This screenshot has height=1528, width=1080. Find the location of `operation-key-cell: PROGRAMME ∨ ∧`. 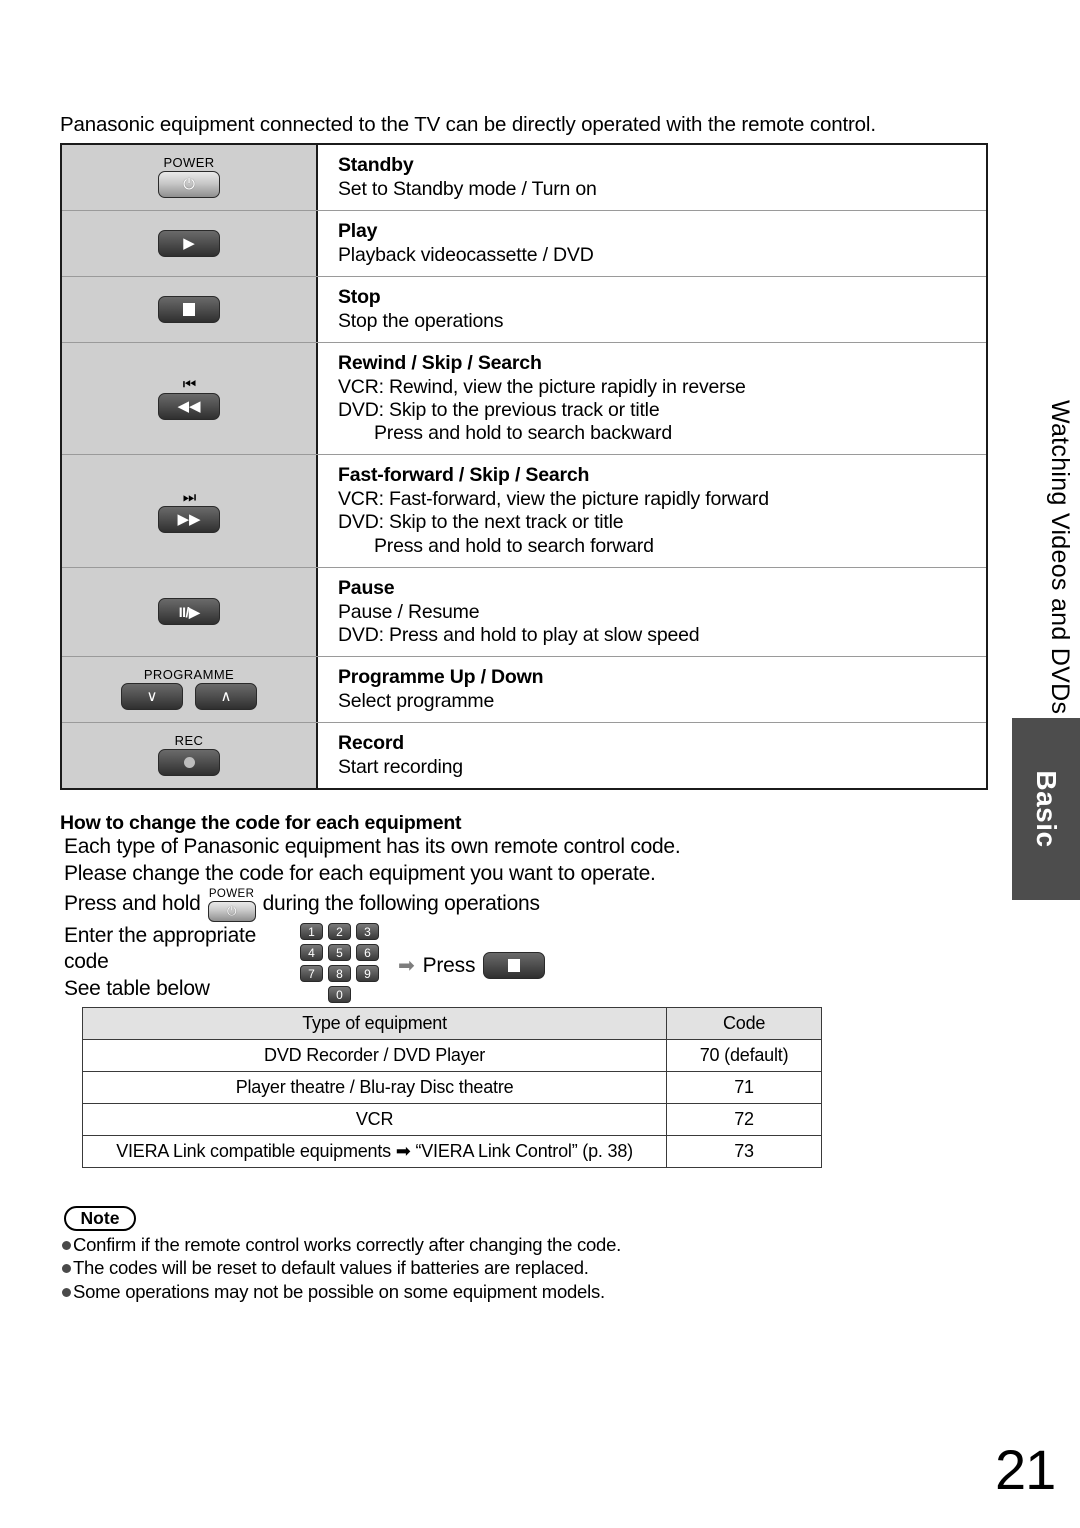

operation-key-cell: PROGRAMME ∨ ∧ is located at coordinates (190, 689).